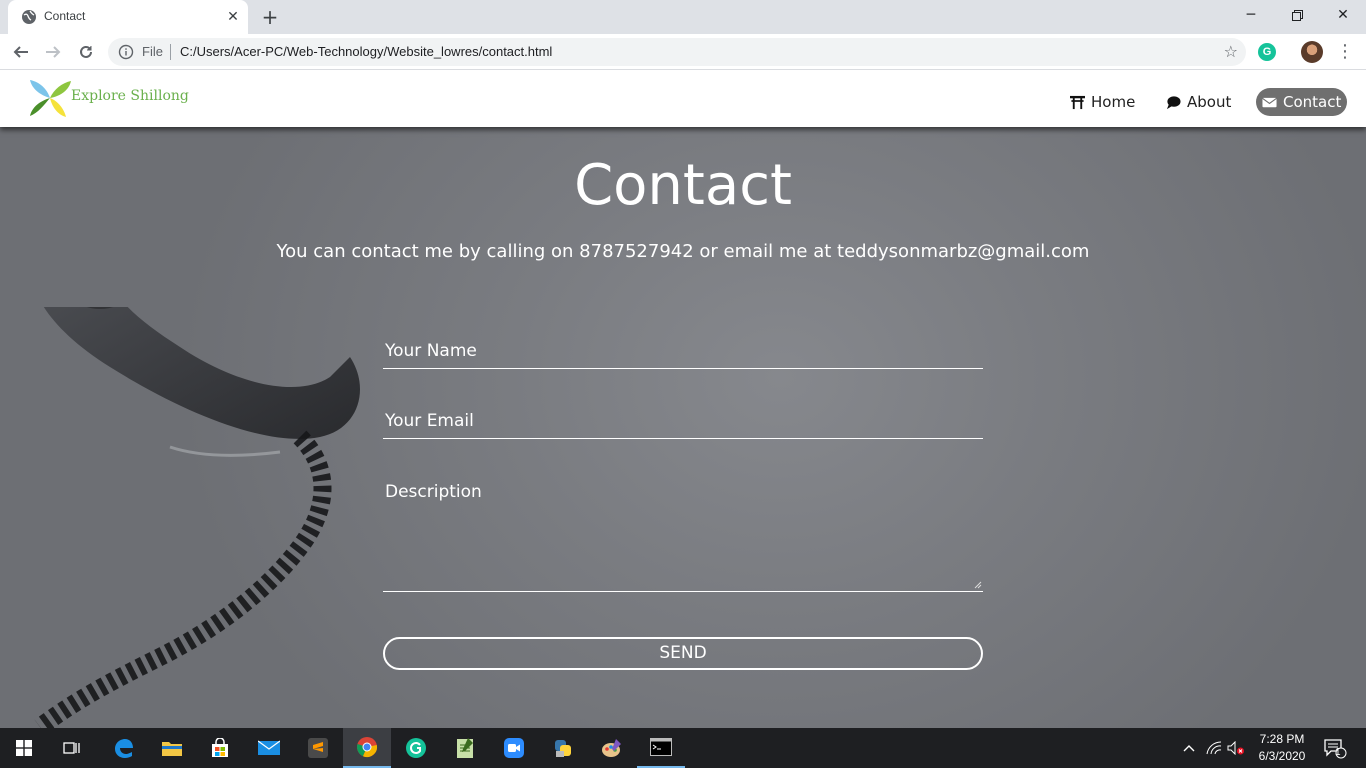 This screenshot has height=768, width=1366. I want to click on show-hidden-icons-chevron-icon, so click(1189, 748).